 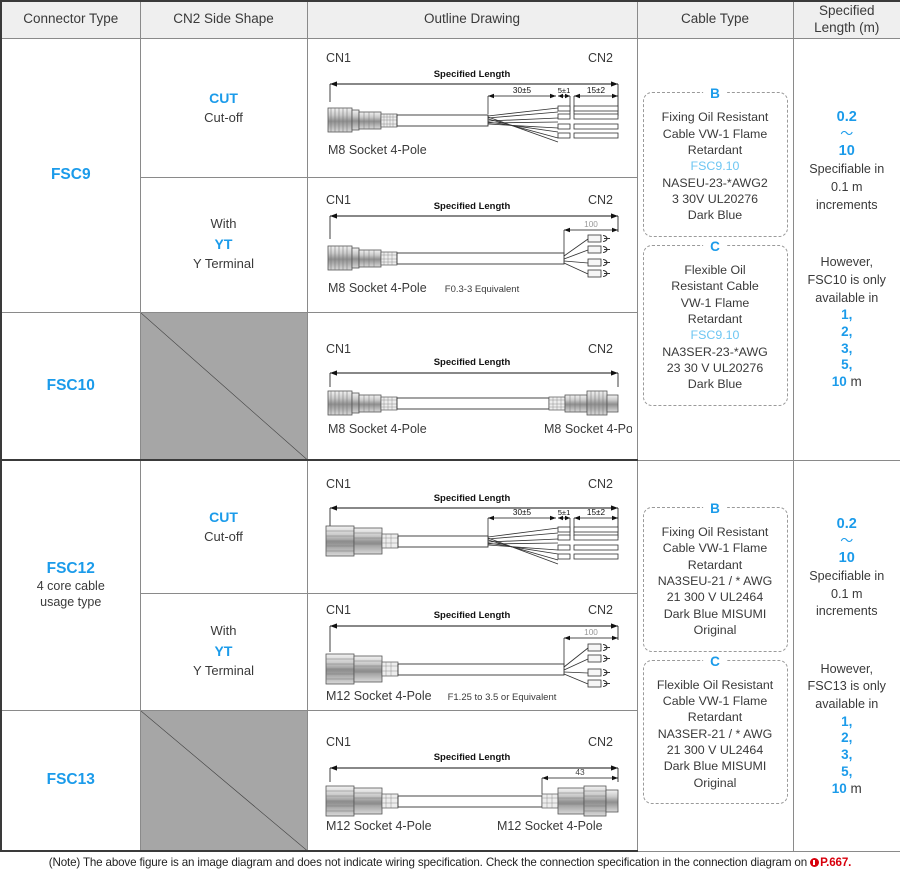 I want to click on header-cable-type: Cable Type, so click(x=715, y=19).